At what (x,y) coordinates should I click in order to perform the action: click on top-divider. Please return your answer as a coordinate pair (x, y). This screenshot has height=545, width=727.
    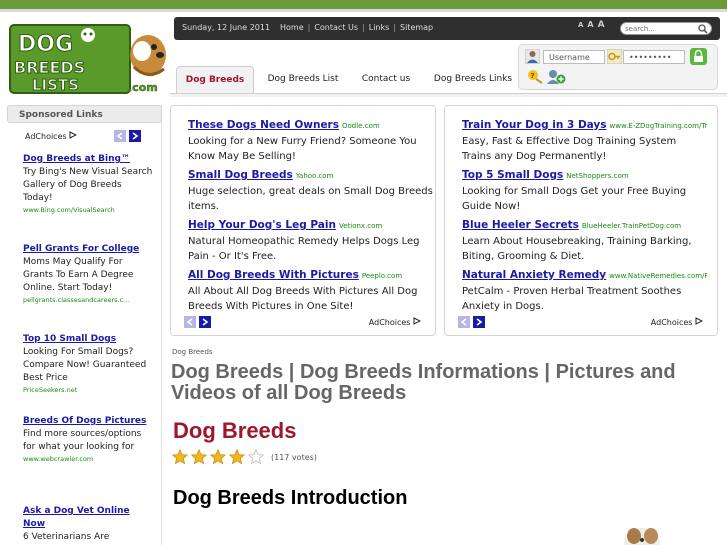
    Looking at the image, I should click on (363, 10).